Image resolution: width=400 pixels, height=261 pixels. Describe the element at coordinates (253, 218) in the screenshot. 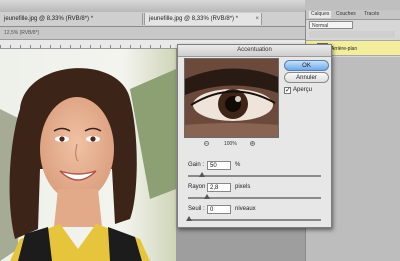

I see `threshold-slider` at that location.